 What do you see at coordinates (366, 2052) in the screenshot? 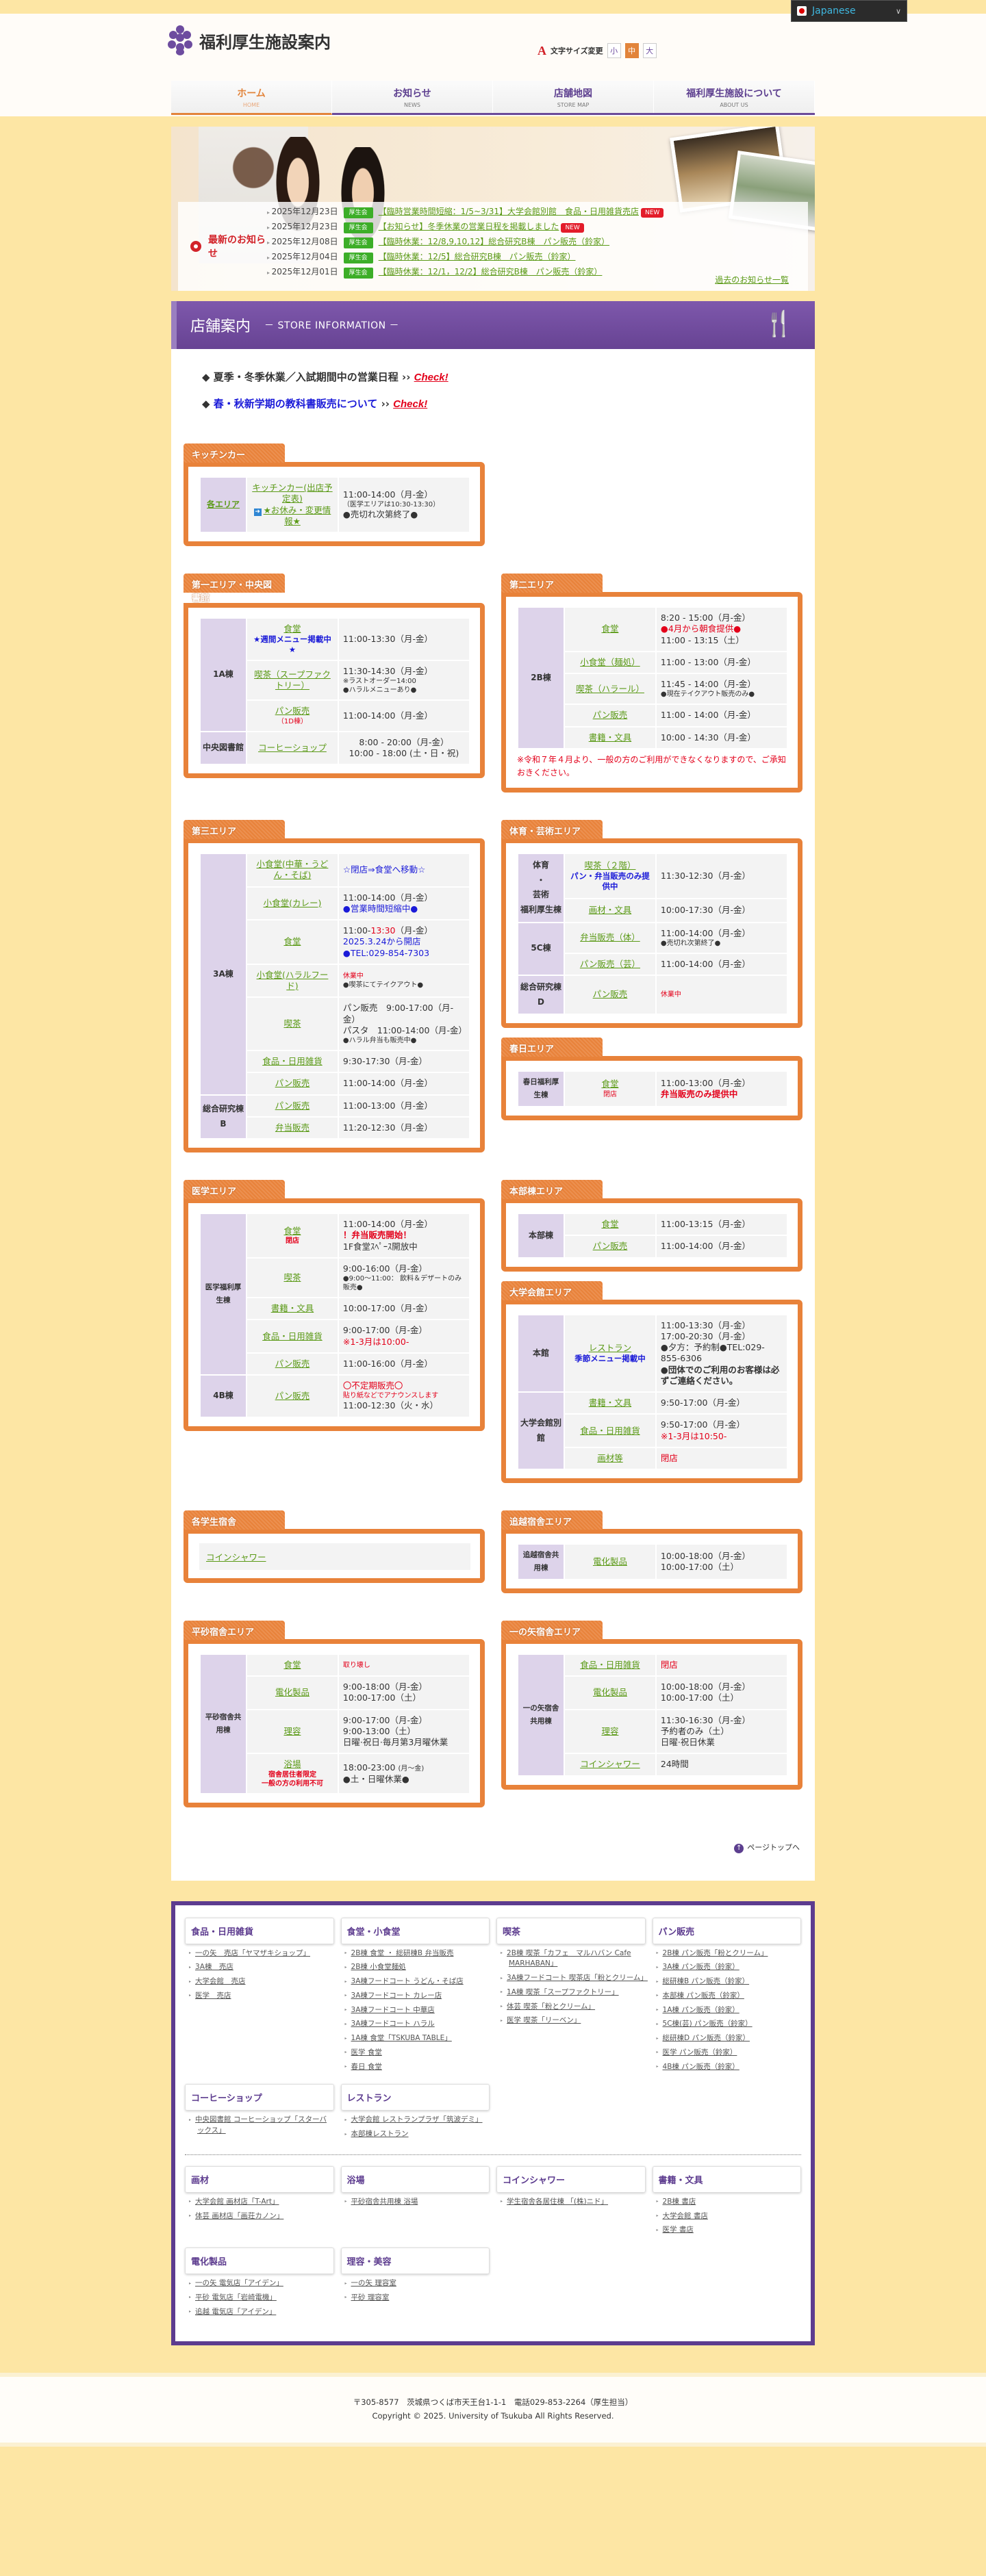
I see `sitemap-link: 医学 食堂` at bounding box center [366, 2052].